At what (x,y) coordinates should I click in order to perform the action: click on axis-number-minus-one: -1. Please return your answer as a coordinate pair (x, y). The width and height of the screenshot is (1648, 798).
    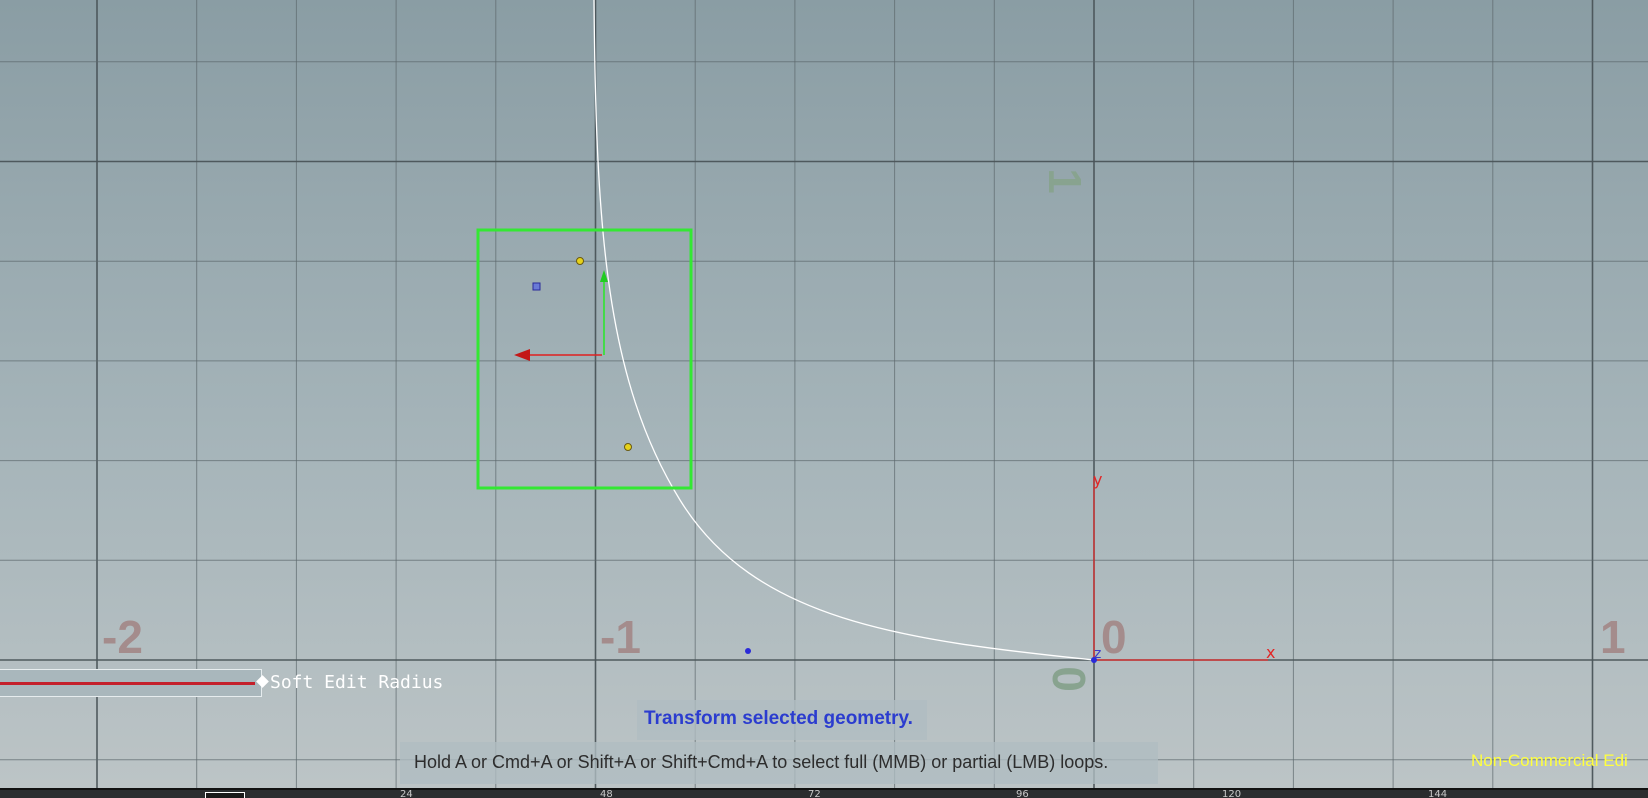
    Looking at the image, I should click on (620, 637).